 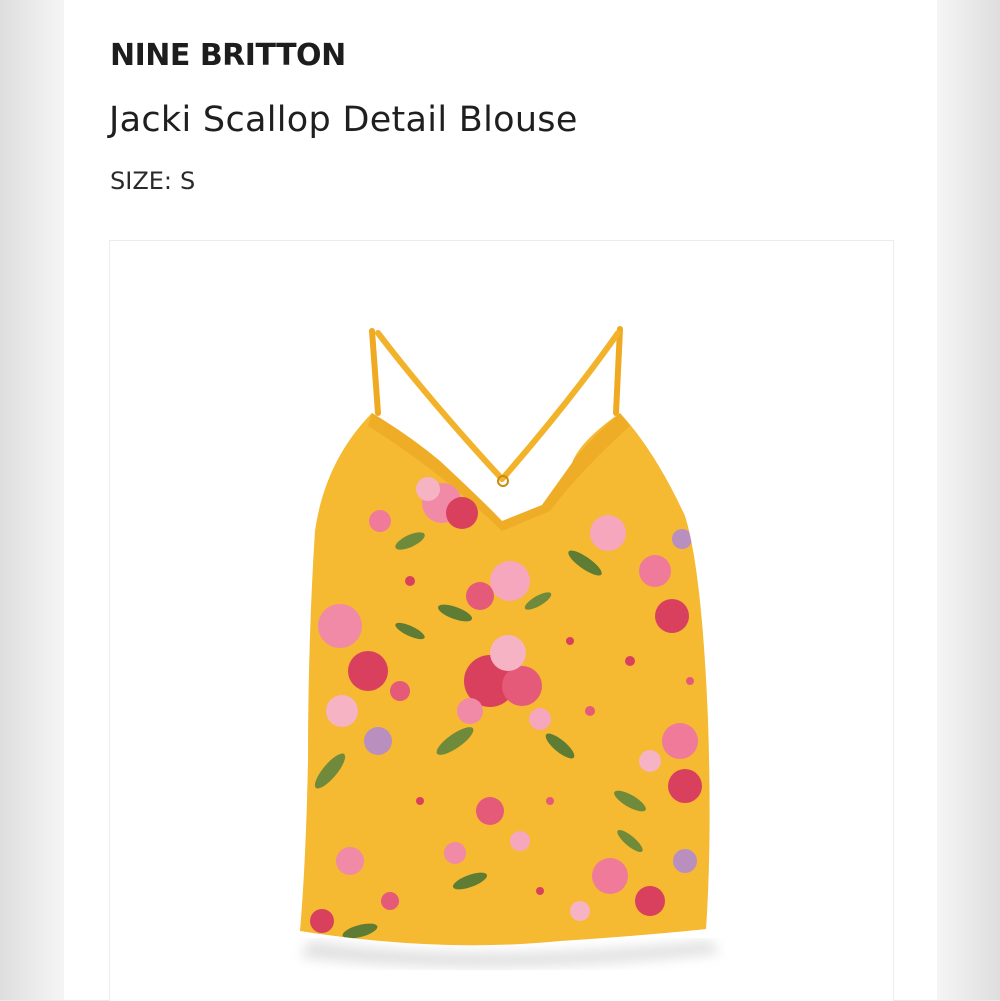 I want to click on size-value: S, so click(x=188, y=181).